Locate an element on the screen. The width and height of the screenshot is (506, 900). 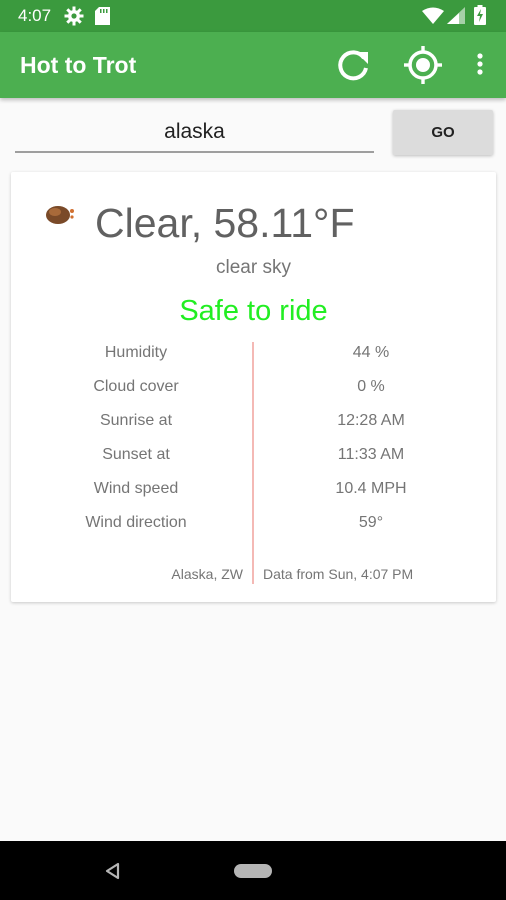
signal-icon is located at coordinates (456, 18).